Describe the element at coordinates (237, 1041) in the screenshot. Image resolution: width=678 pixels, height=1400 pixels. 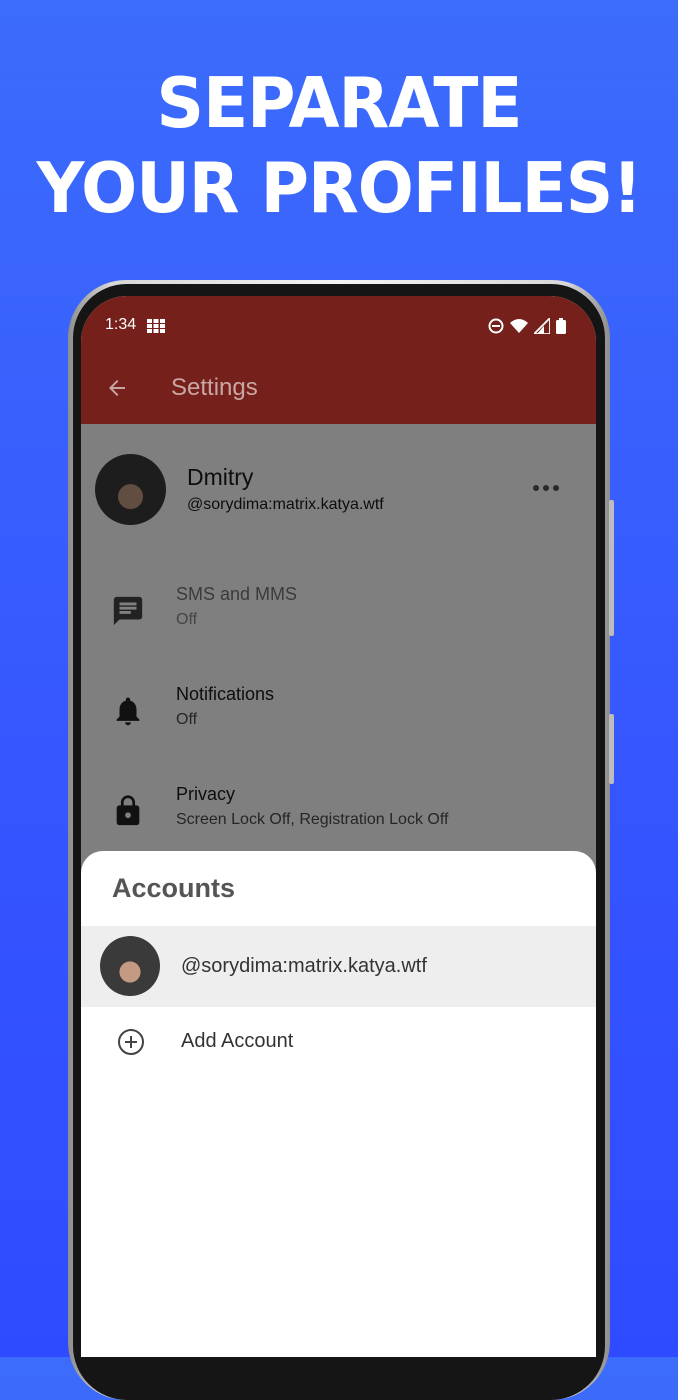
I see `add-account-label: Add Account` at that location.